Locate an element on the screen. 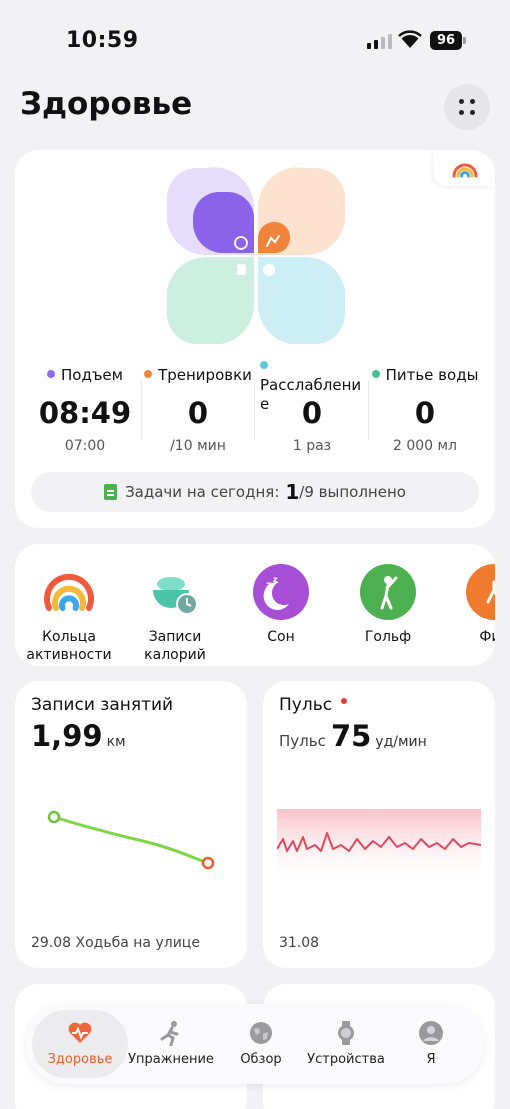 This screenshot has height=1109, width=510. pulse-live-dot is located at coordinates (344, 701).